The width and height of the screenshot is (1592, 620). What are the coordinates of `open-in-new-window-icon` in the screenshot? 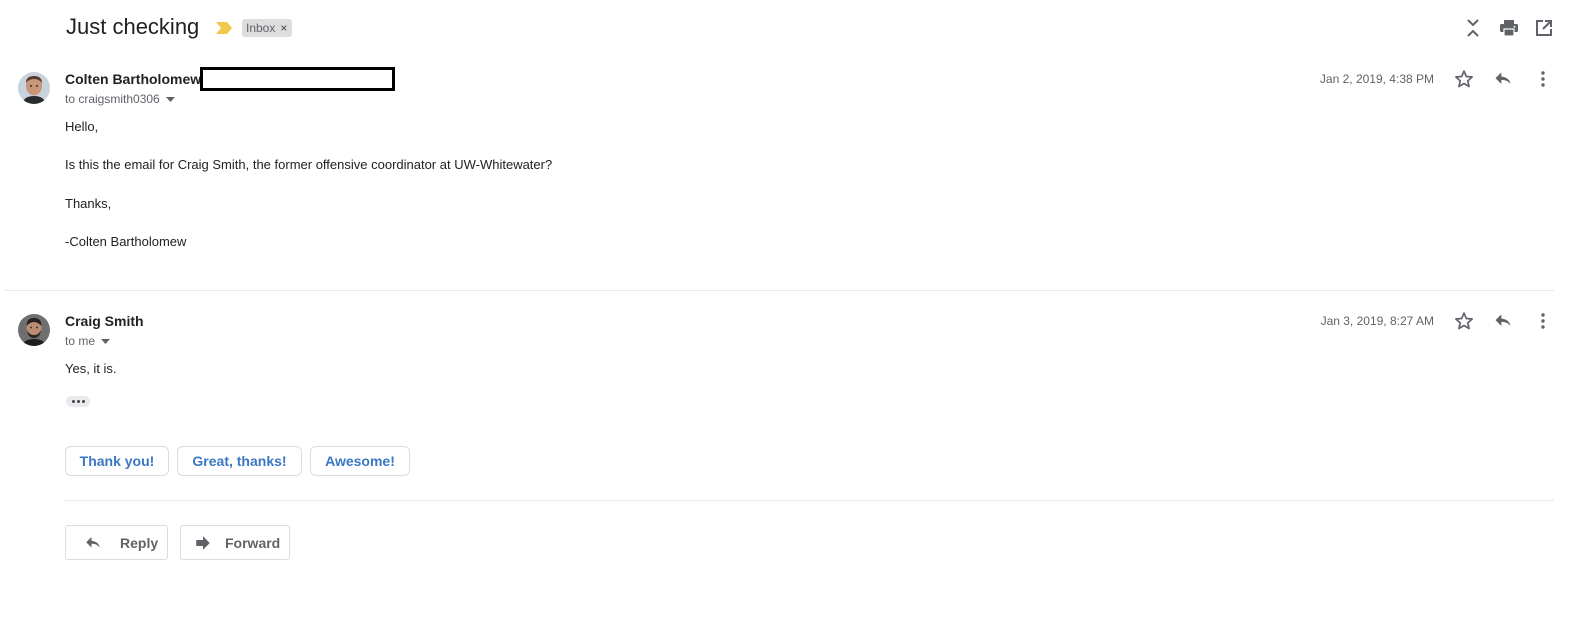 It's located at (1544, 28).